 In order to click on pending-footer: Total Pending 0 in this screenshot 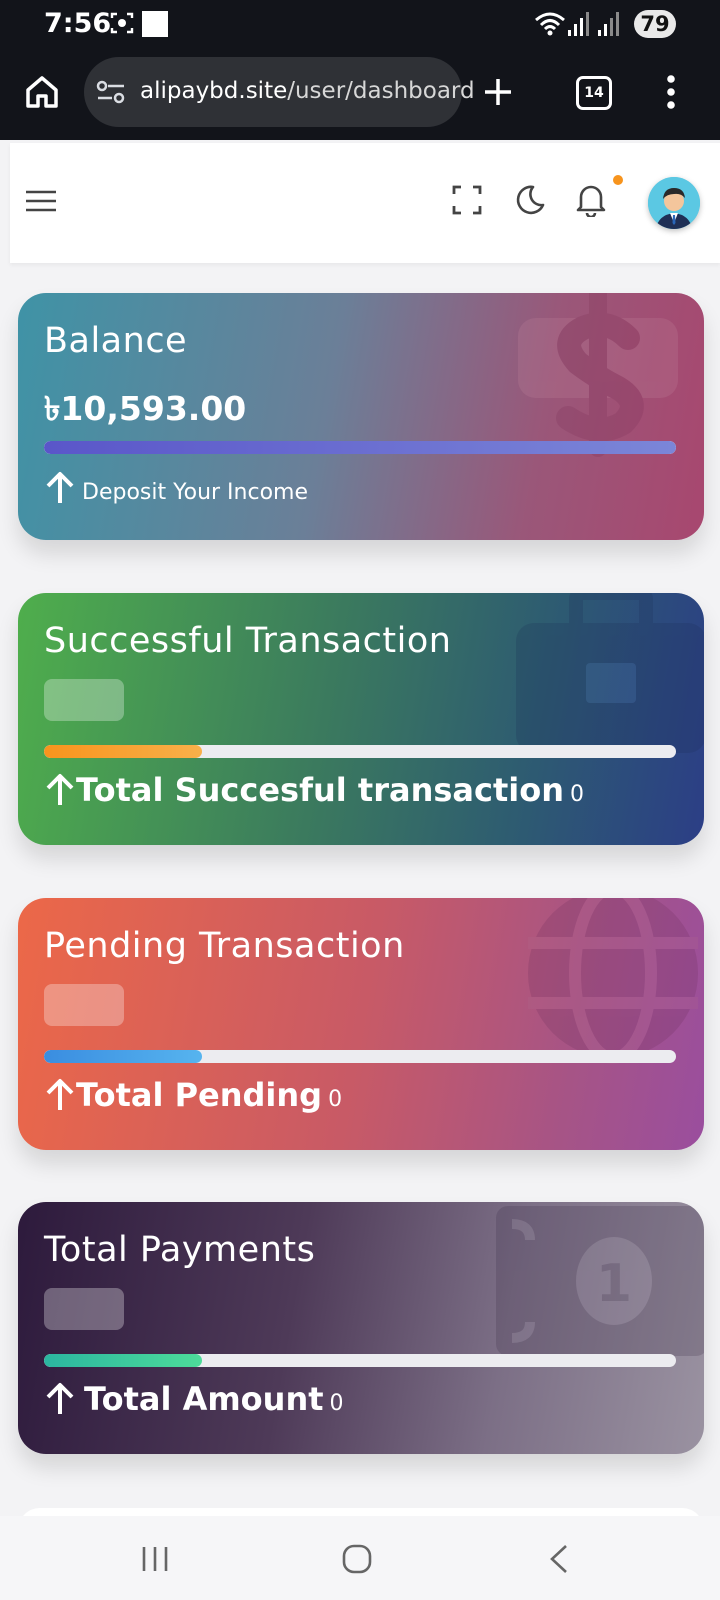, I will do `click(193, 1093)`.